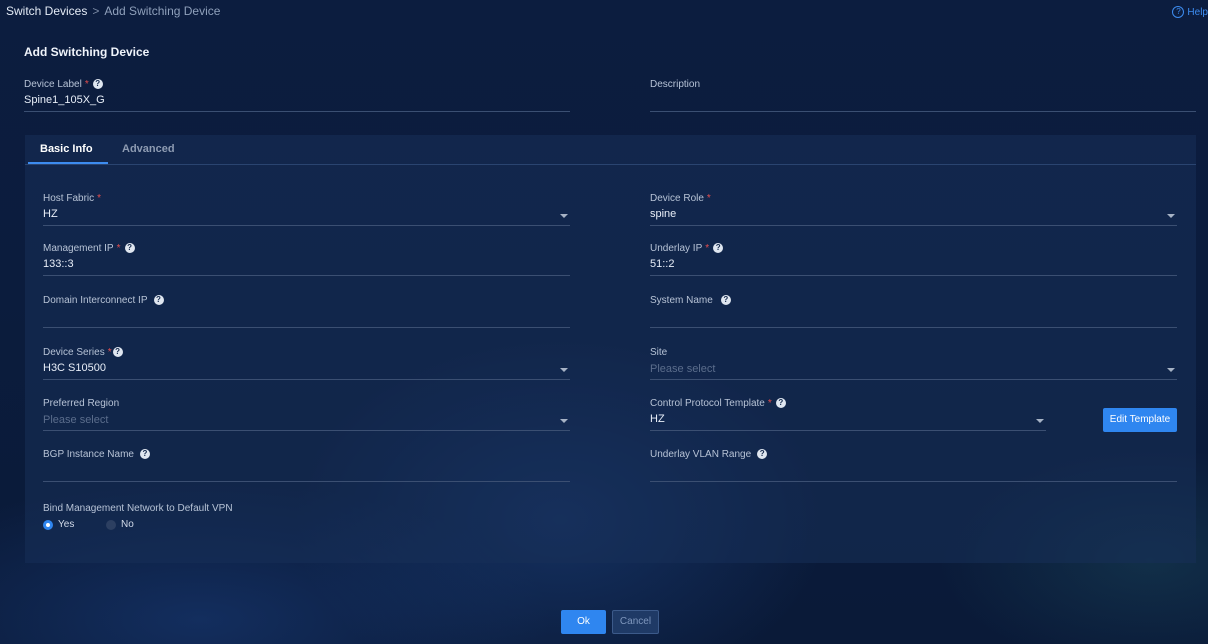 This screenshot has height=644, width=1208. Describe the element at coordinates (74, 352) in the screenshot. I see `device-series-label: Device Series` at that location.